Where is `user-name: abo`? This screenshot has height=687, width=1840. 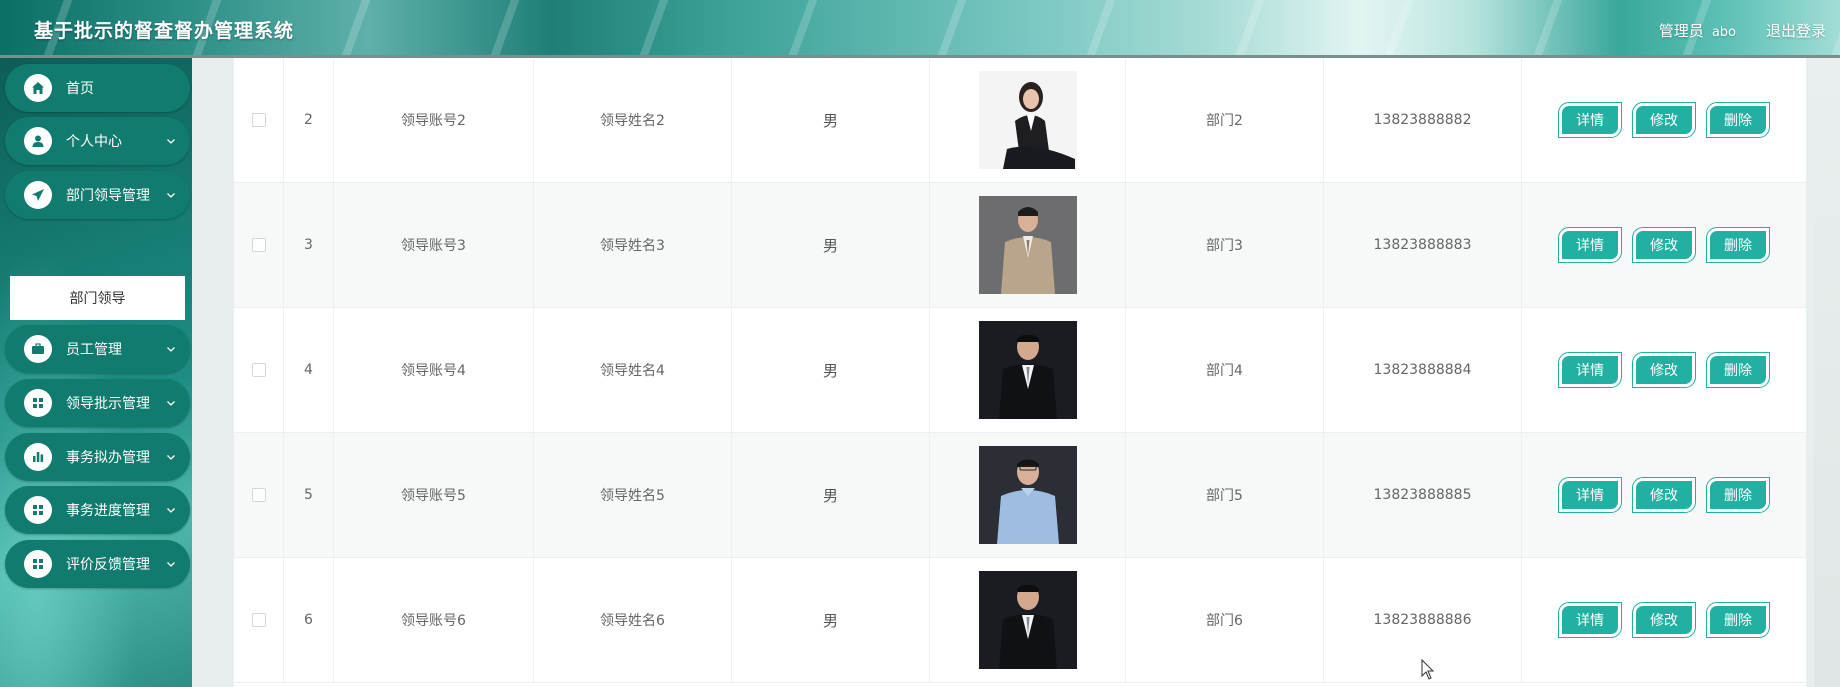
user-name: abo is located at coordinates (1723, 32).